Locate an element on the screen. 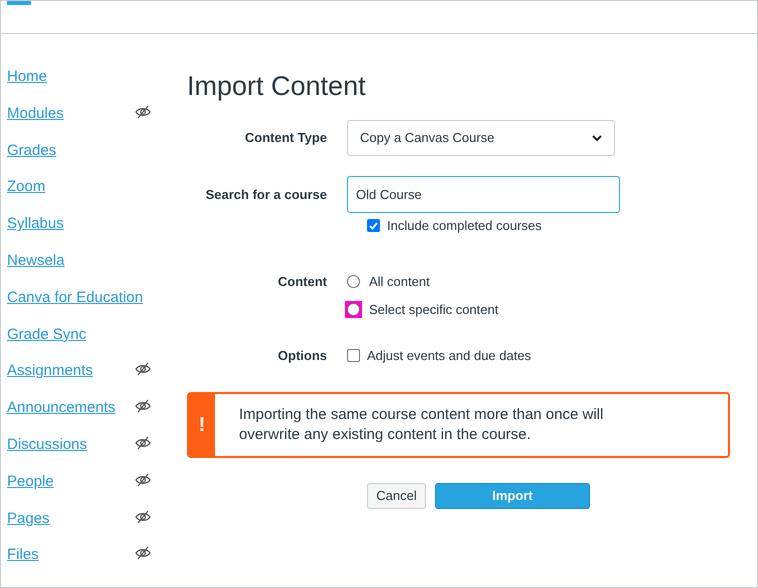 Image resolution: width=758 pixels, height=588 pixels. sidebar-link: Discussions is located at coordinates (47, 445).